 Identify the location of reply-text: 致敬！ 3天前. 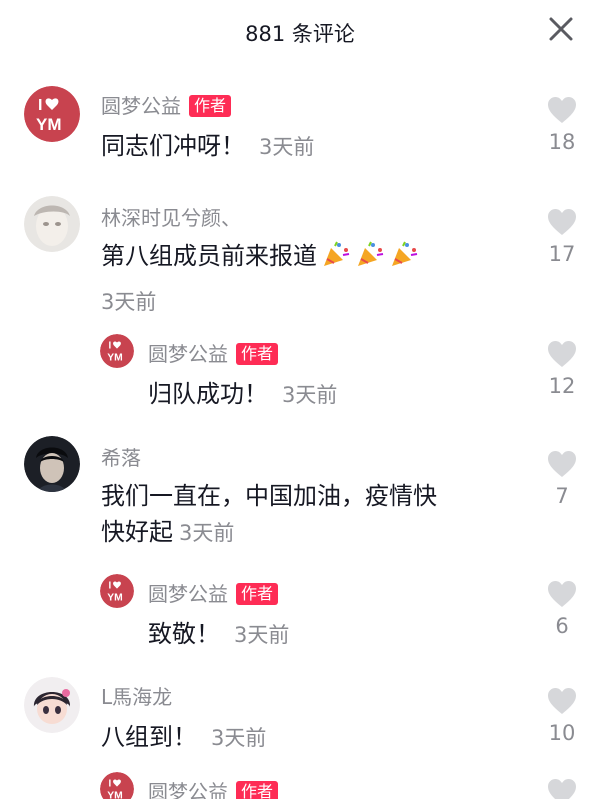
(218, 634).